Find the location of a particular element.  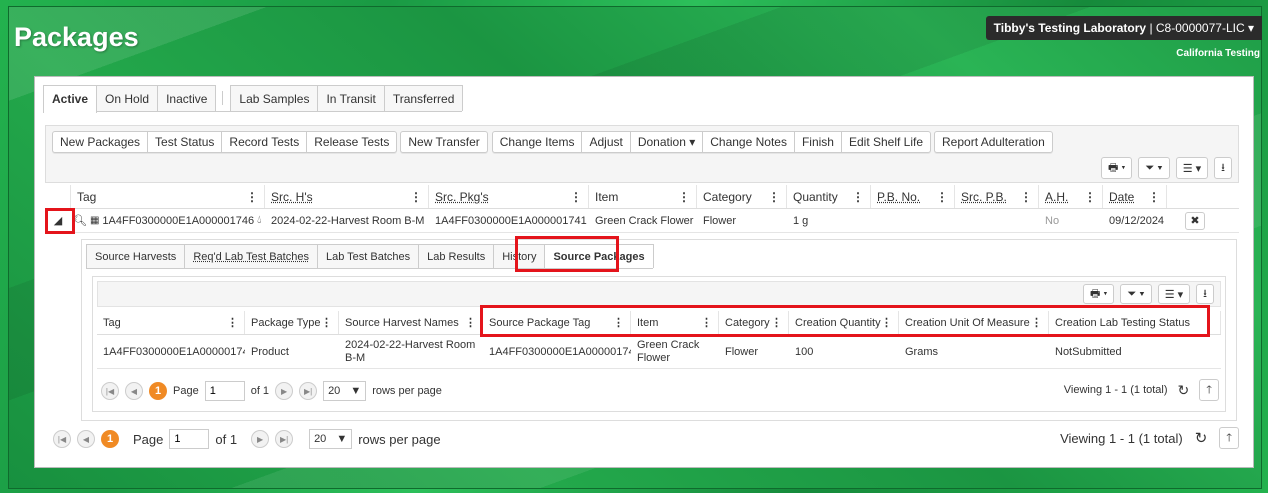

search-icon: 🔍︎ is located at coordinates (80, 220).